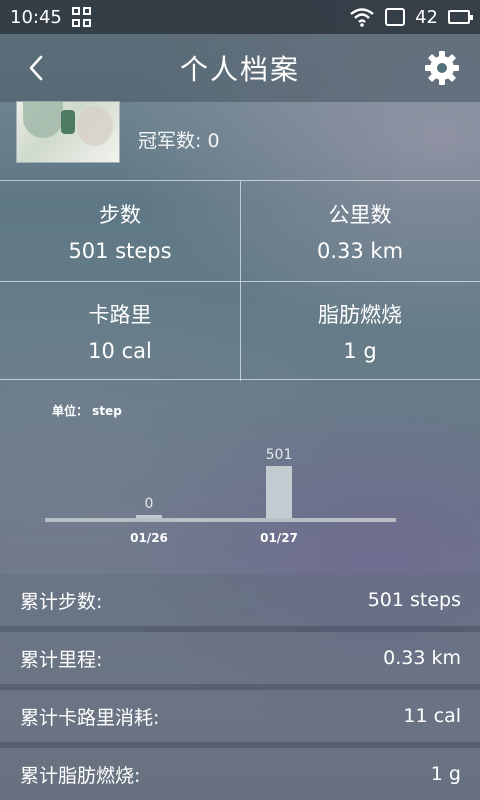 Image resolution: width=480 pixels, height=800 pixels. Describe the element at coordinates (120, 231) in the screenshot. I see `stat-steps: 步数 501 steps` at that location.